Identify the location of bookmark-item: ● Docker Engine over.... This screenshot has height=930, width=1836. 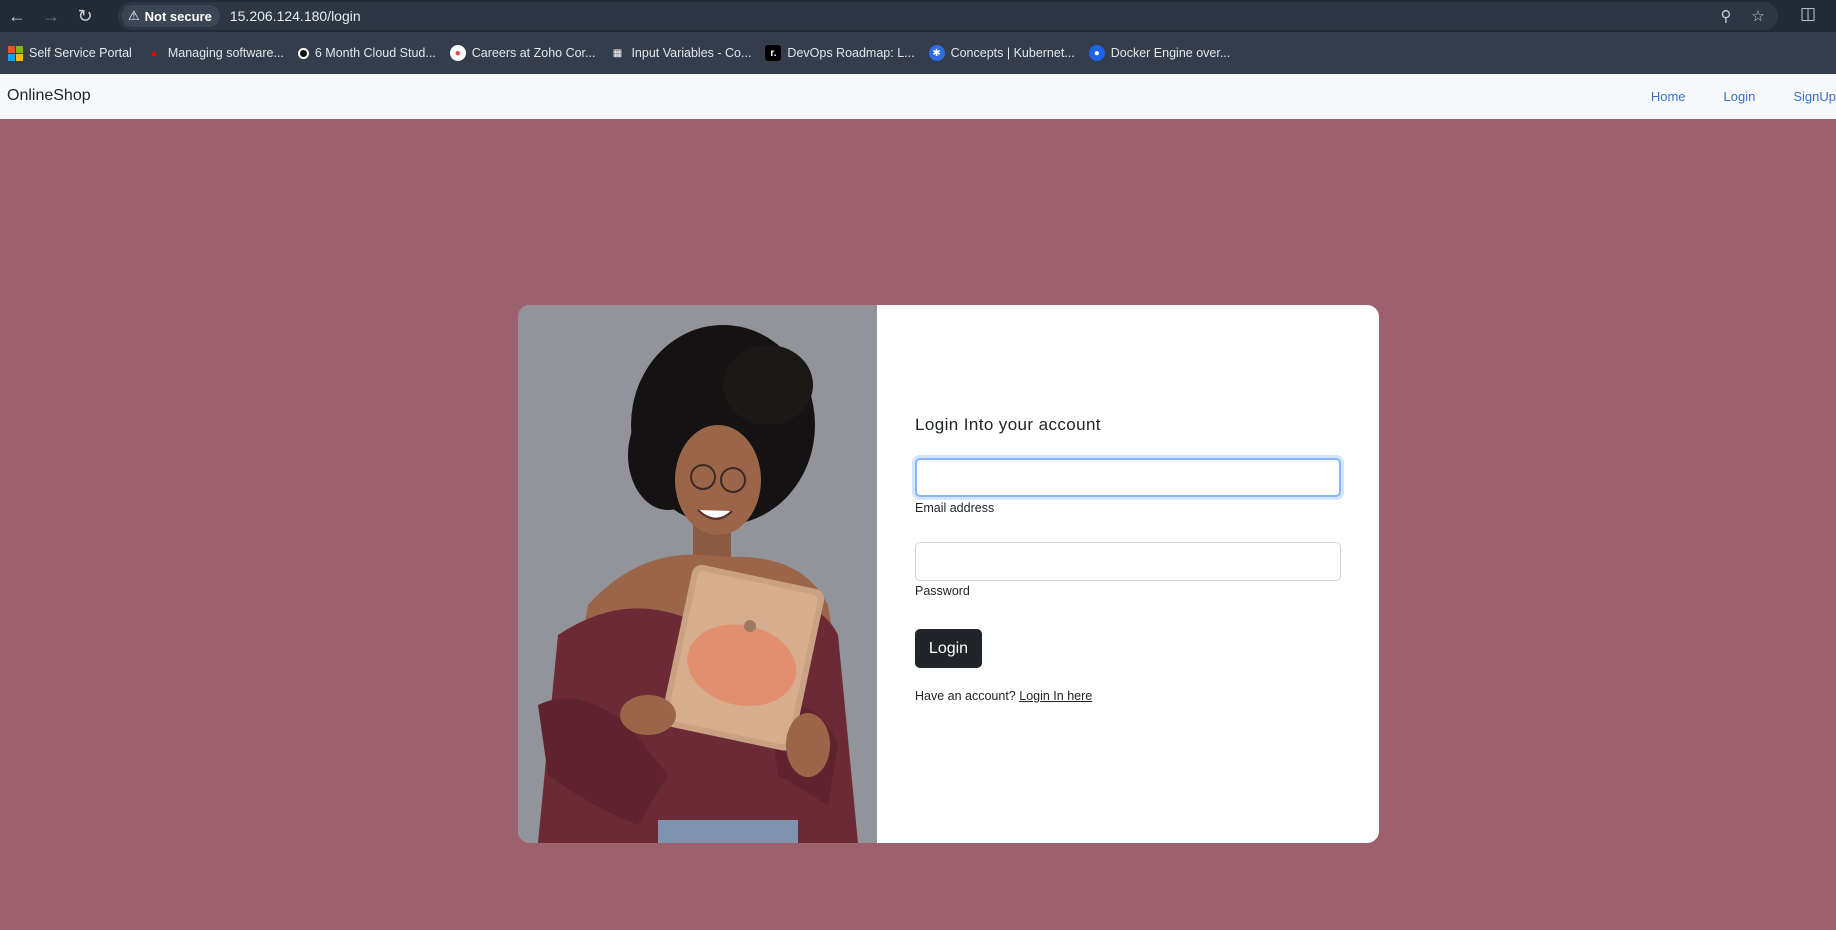
(1159, 53).